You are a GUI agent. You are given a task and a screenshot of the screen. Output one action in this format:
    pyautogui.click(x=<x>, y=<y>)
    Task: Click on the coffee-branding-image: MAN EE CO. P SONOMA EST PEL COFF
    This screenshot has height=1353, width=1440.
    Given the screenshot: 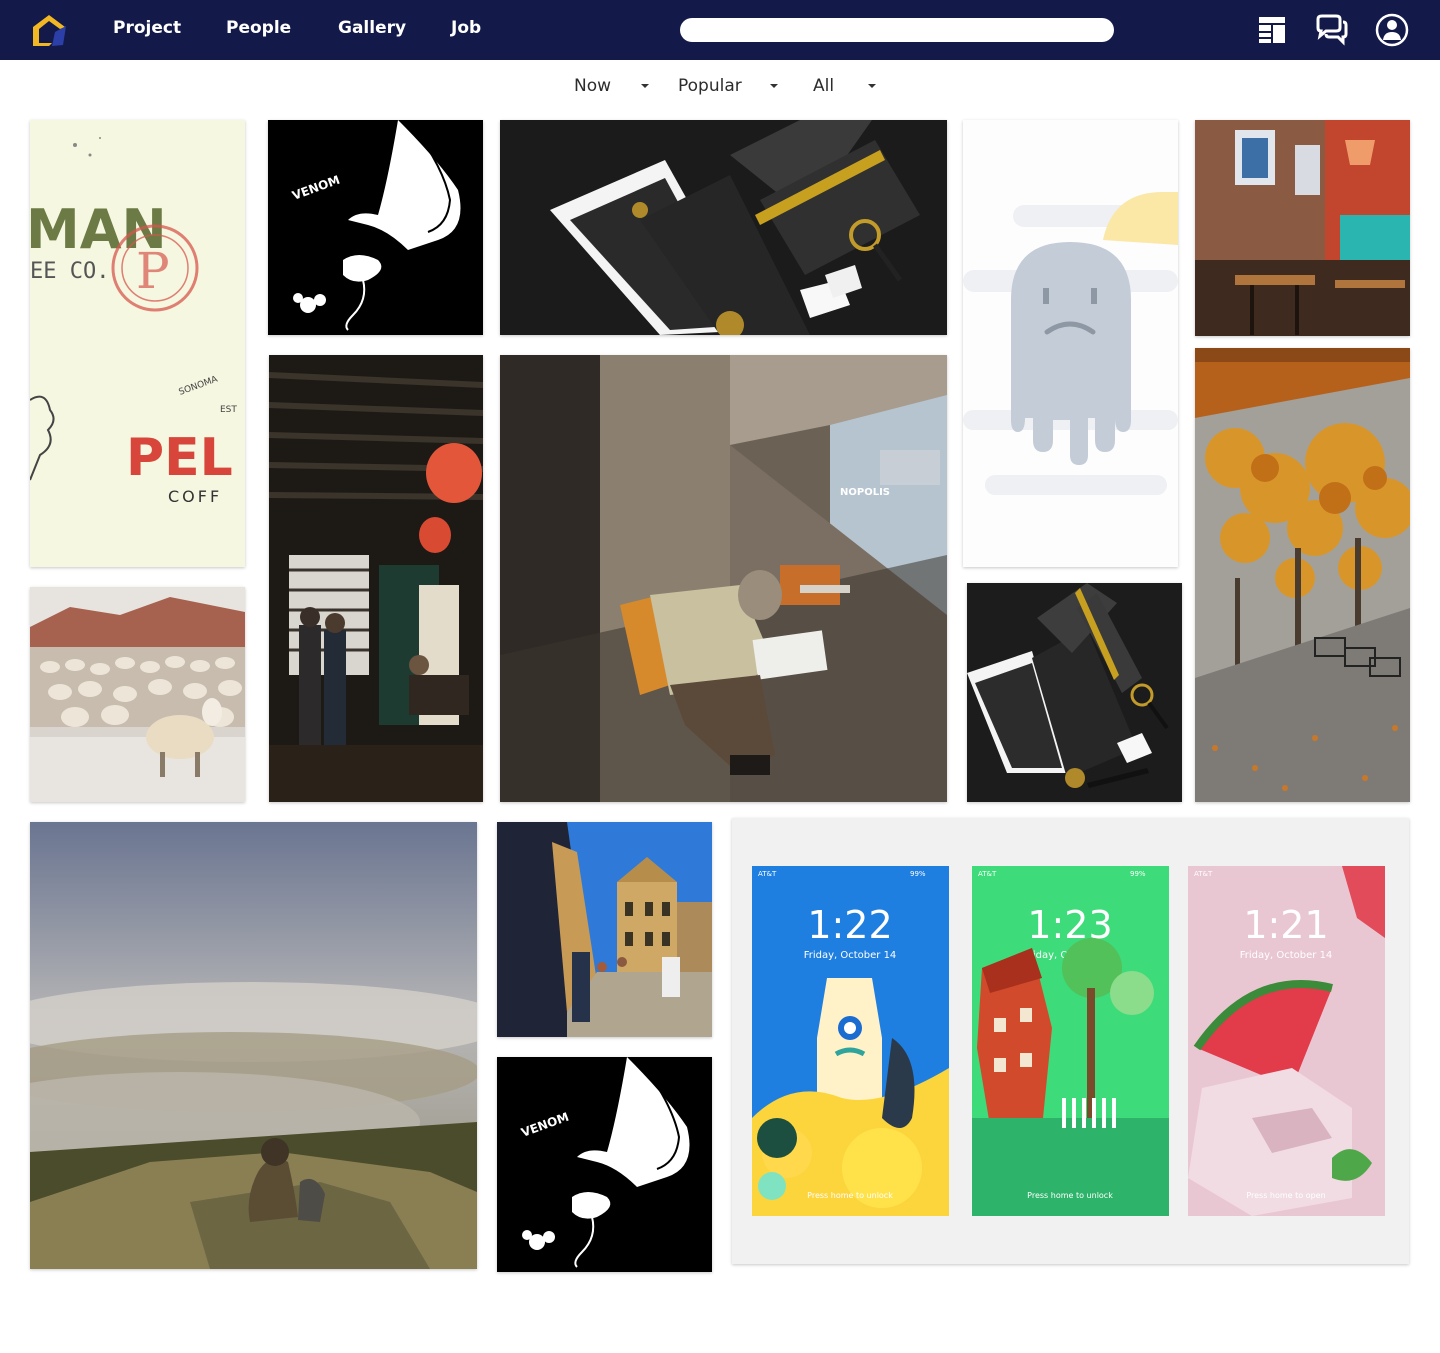 What is the action you would take?
    pyautogui.click(x=137, y=343)
    